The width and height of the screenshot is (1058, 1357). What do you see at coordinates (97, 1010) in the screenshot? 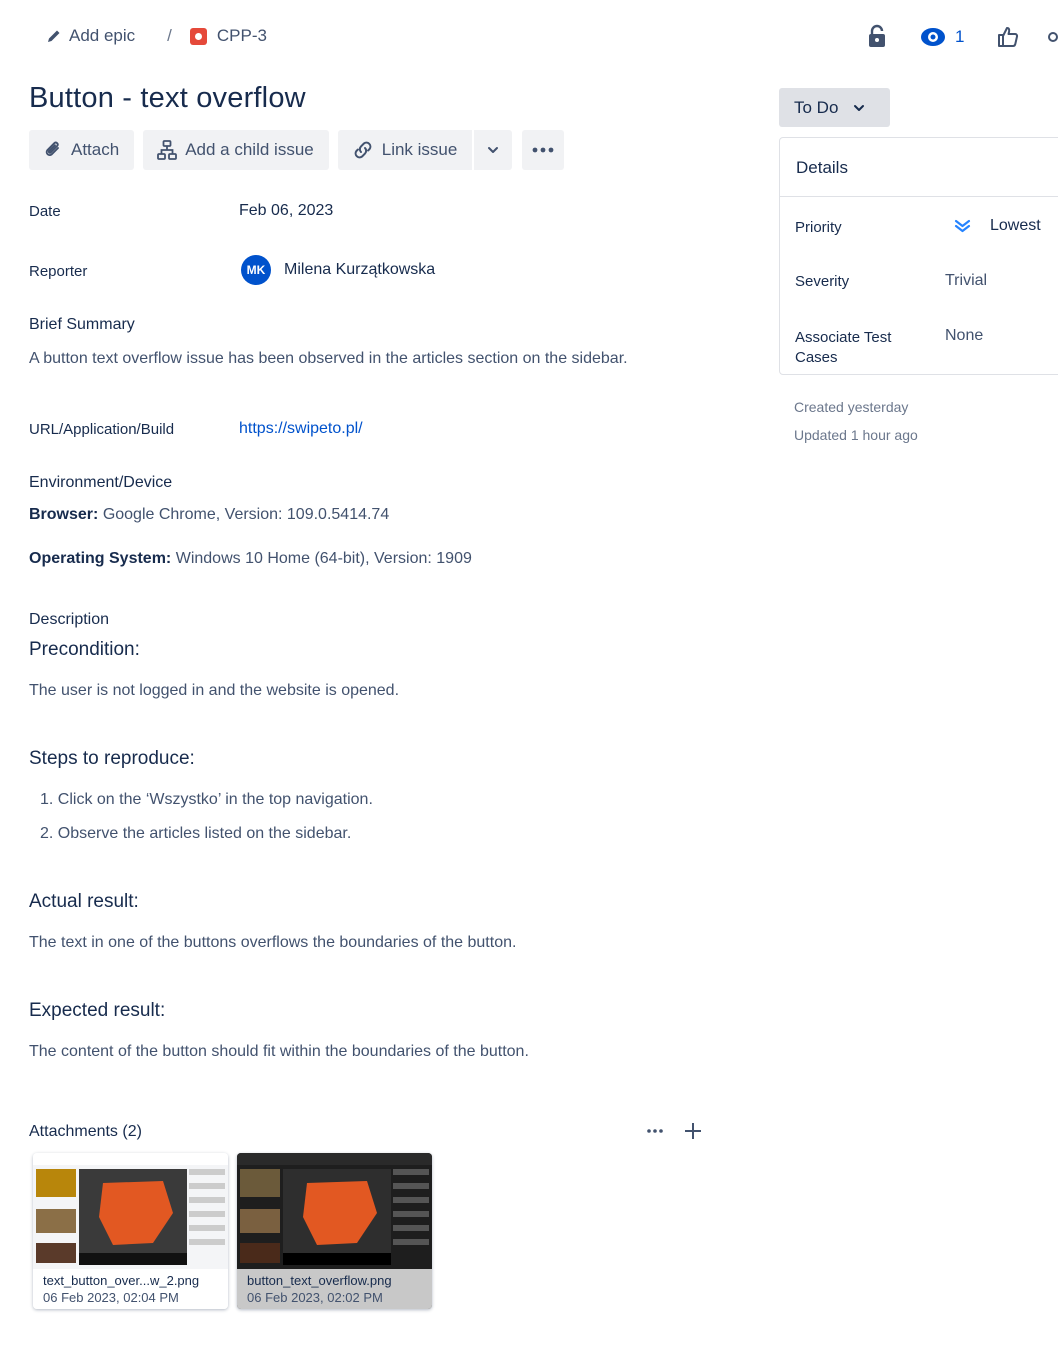
I see `expected-result-heading: Expected result:` at bounding box center [97, 1010].